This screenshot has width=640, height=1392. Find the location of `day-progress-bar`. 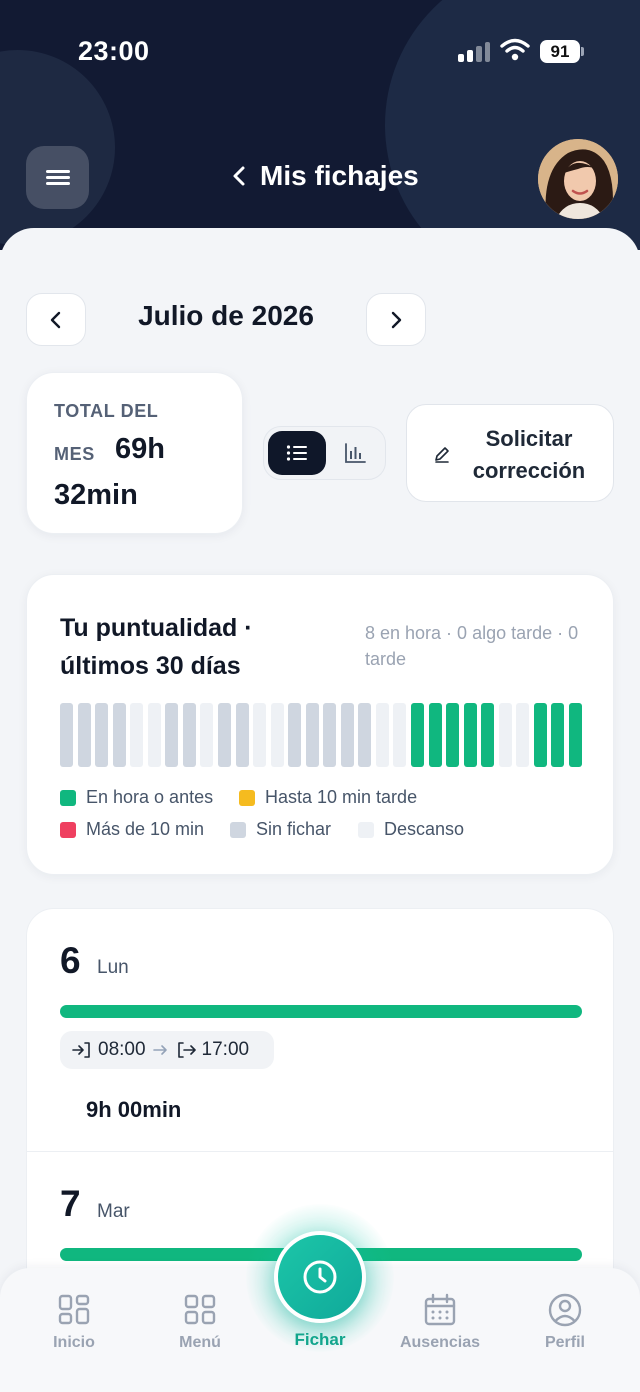

day-progress-bar is located at coordinates (321, 1011).